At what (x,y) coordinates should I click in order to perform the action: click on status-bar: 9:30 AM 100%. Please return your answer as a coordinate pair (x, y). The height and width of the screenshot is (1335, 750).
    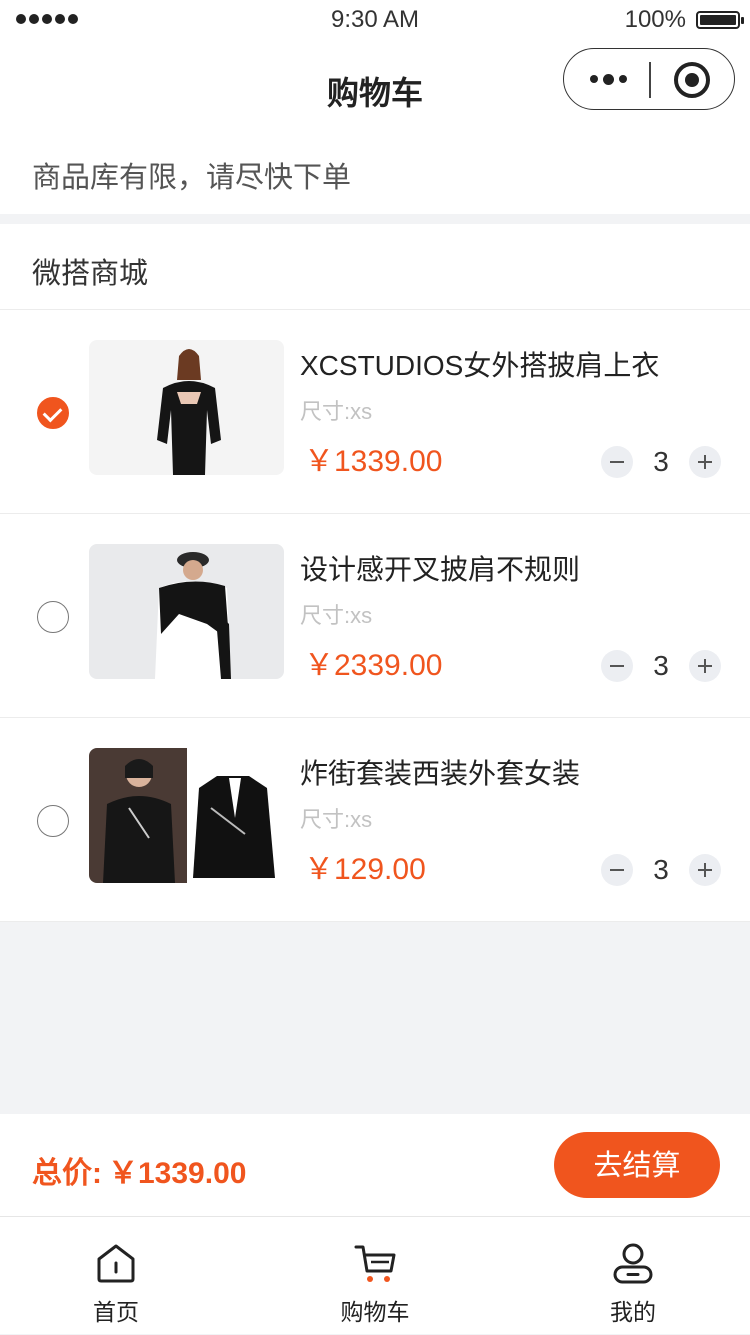
    Looking at the image, I should click on (375, 20).